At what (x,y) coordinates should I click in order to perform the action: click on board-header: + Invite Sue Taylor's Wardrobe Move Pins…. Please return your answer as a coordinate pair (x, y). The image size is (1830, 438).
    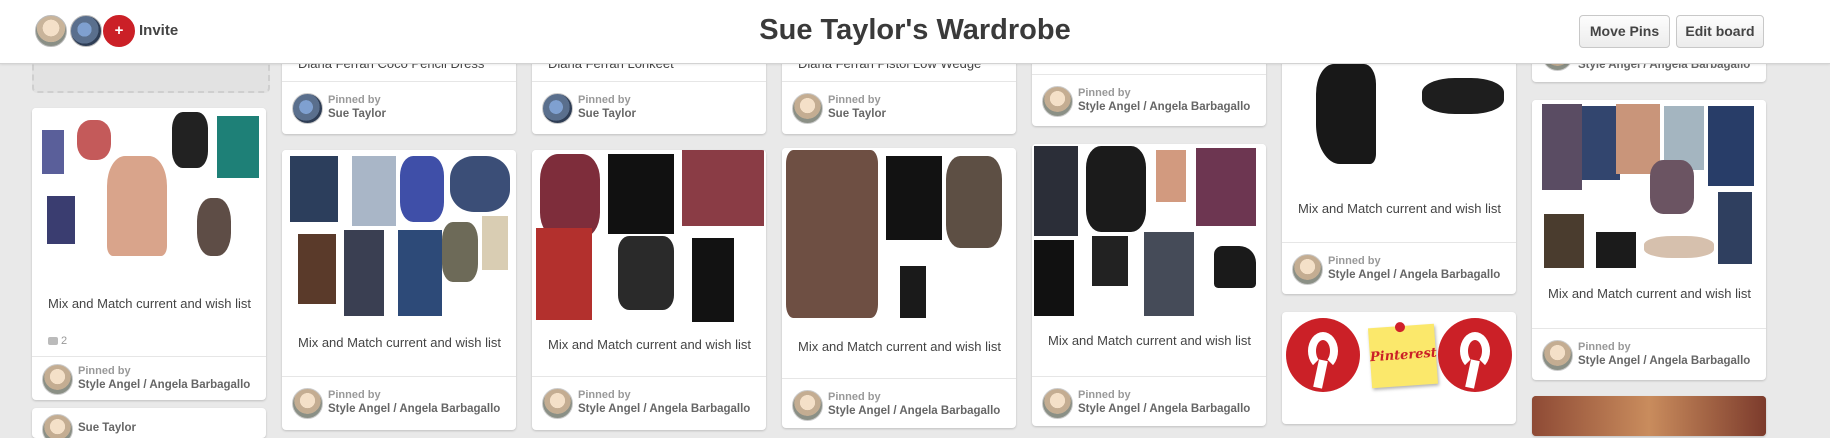
    Looking at the image, I should click on (915, 32).